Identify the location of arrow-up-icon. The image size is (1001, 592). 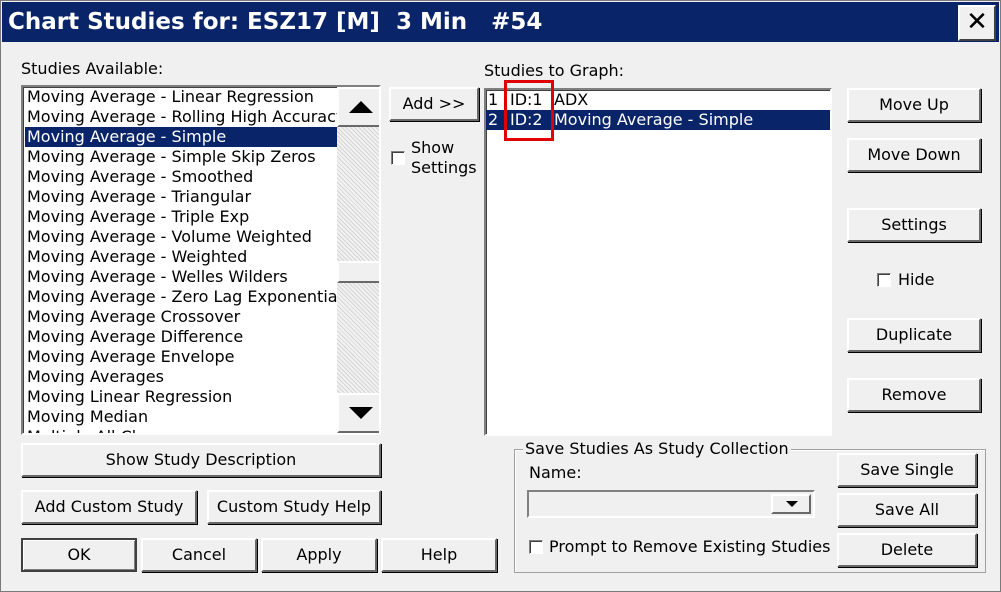
(361, 107).